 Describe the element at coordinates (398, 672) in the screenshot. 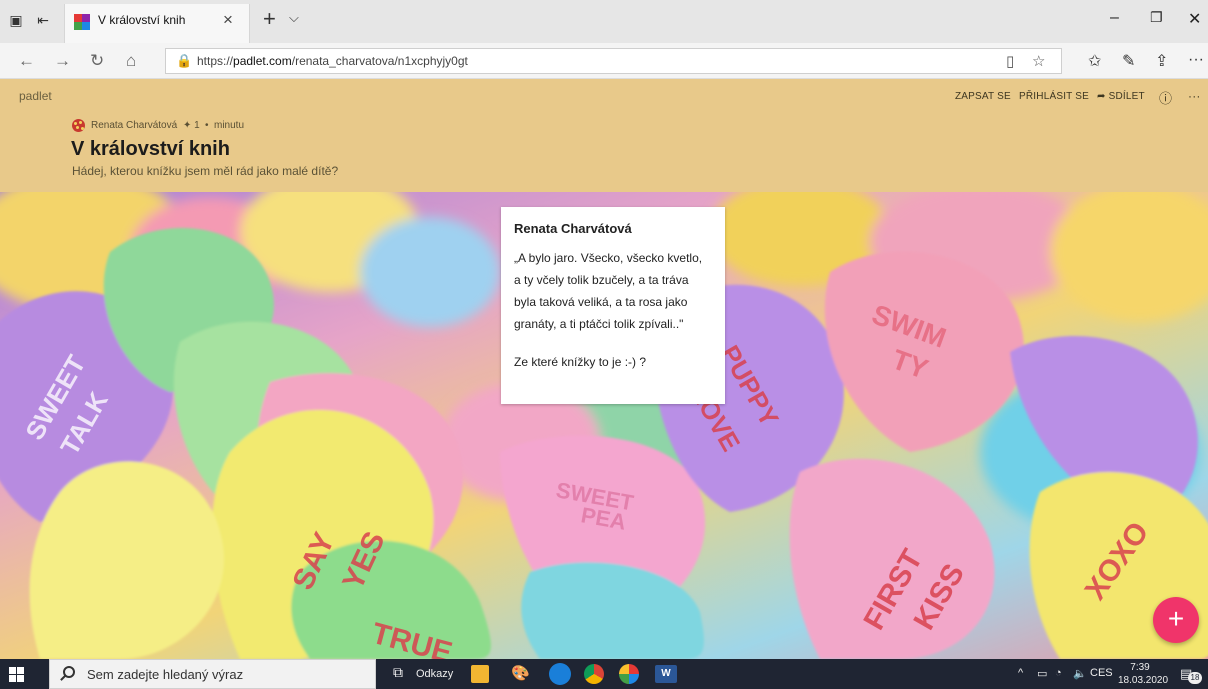

I see `task-view-icon: ⧉` at that location.